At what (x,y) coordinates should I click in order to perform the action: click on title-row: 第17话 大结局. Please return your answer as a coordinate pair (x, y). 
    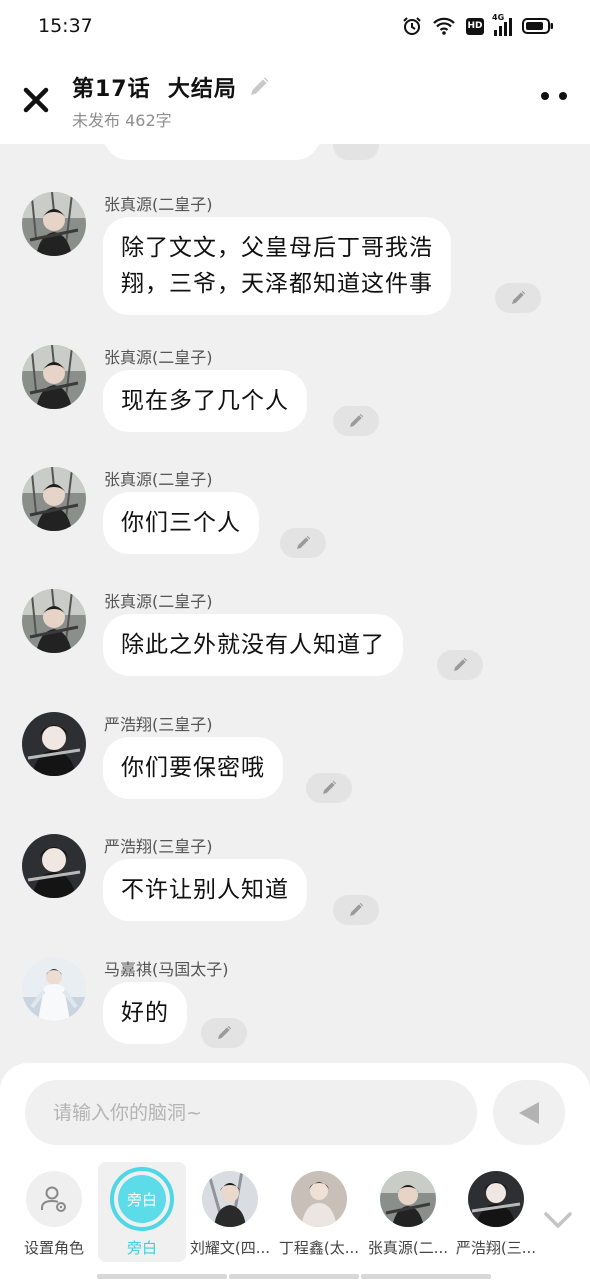
    Looking at the image, I should click on (171, 87).